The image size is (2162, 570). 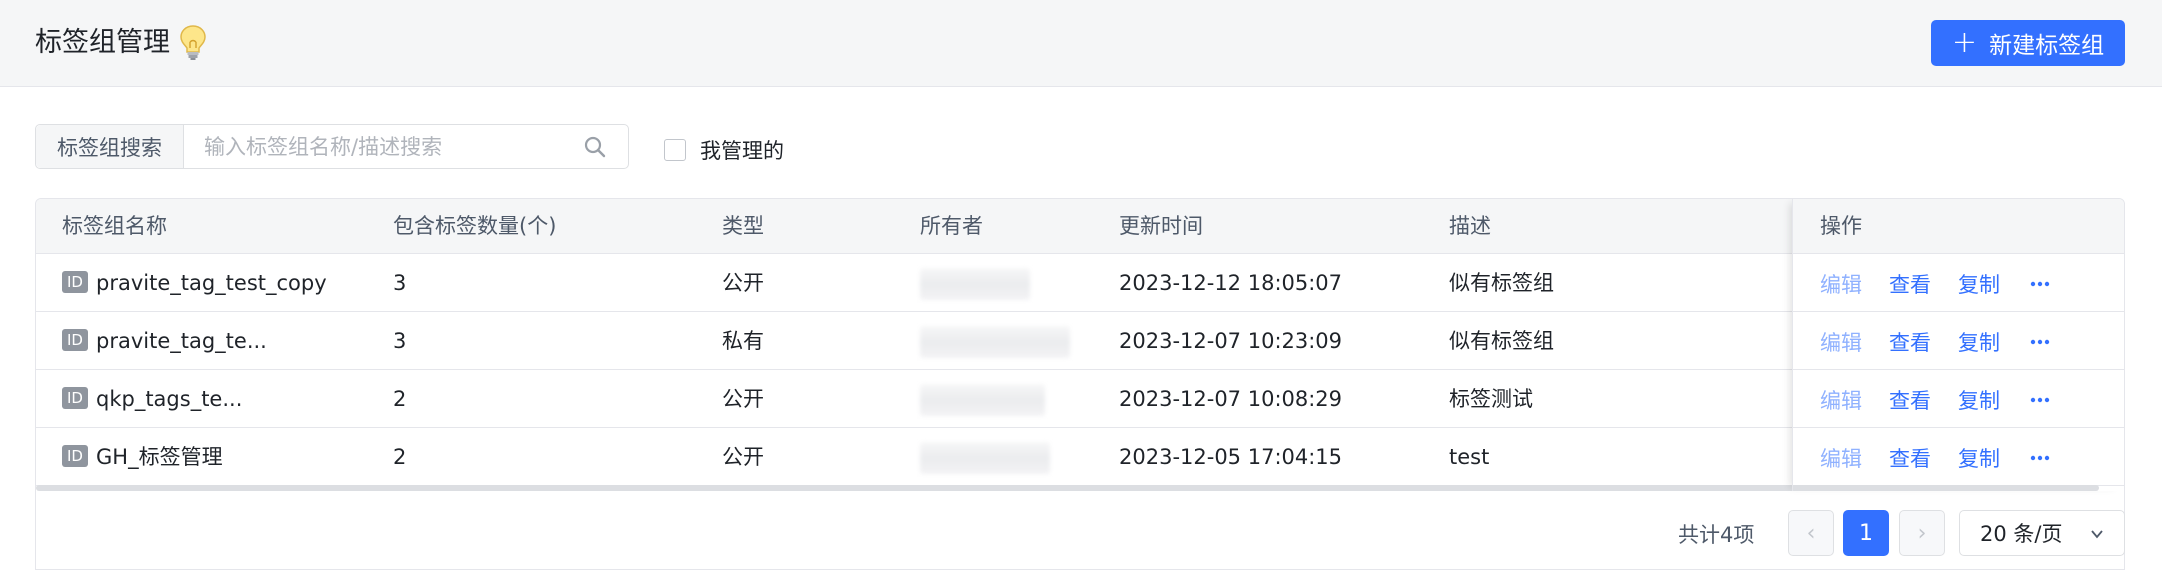 What do you see at coordinates (743, 226) in the screenshot?
I see `col-type-header: 类型` at bounding box center [743, 226].